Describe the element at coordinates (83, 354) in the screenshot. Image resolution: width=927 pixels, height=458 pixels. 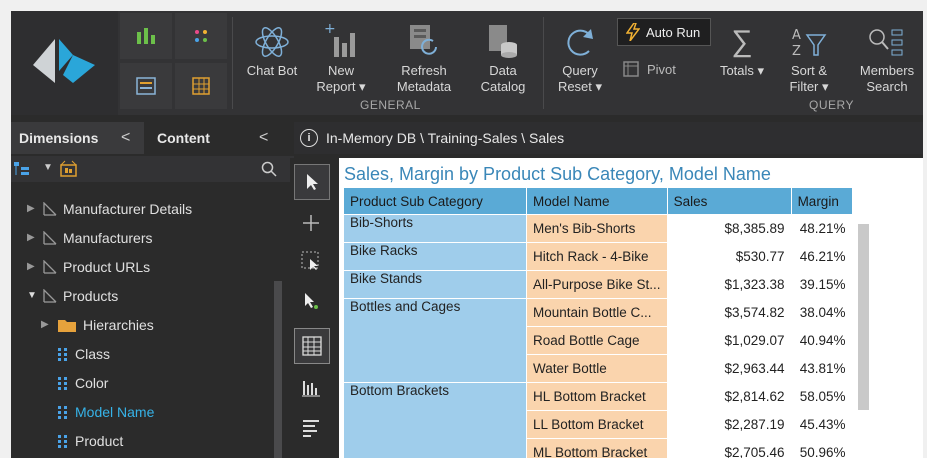
I see `tree-node-class: Class` at that location.